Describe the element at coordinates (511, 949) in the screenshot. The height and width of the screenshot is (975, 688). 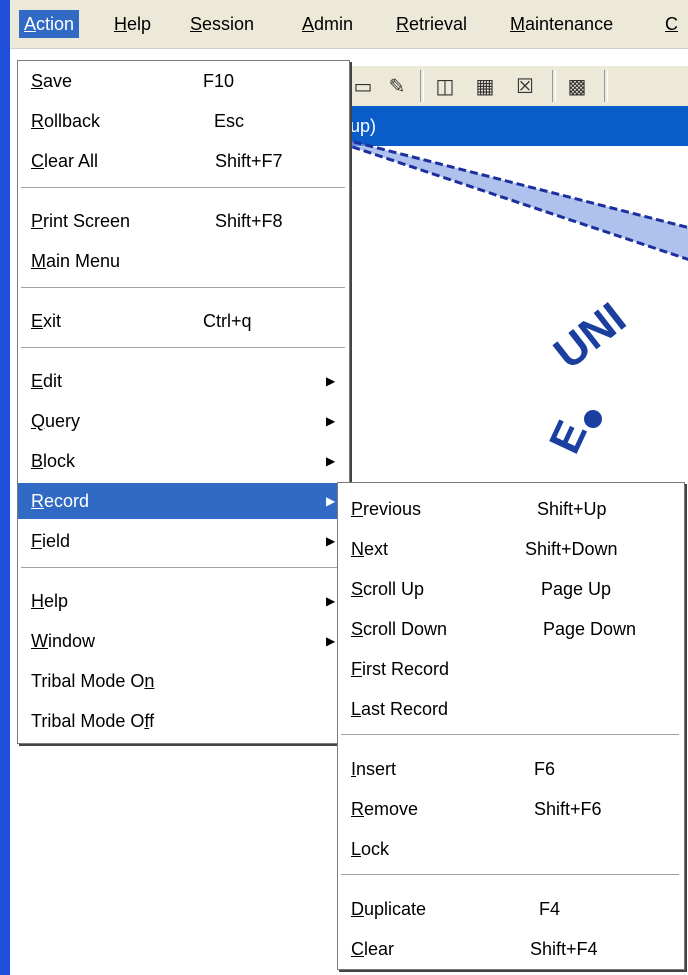
I see `menu-item-clear: Clear Shift+F4` at that location.